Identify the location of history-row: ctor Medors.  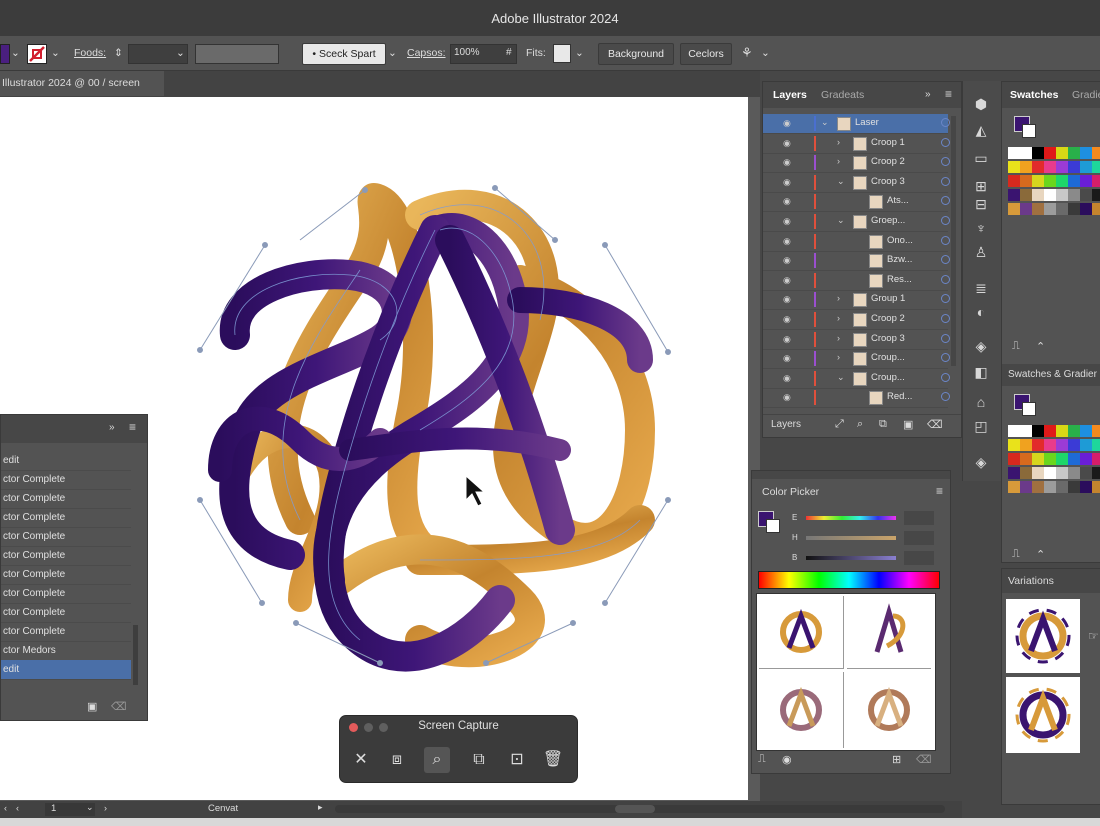
(66, 651).